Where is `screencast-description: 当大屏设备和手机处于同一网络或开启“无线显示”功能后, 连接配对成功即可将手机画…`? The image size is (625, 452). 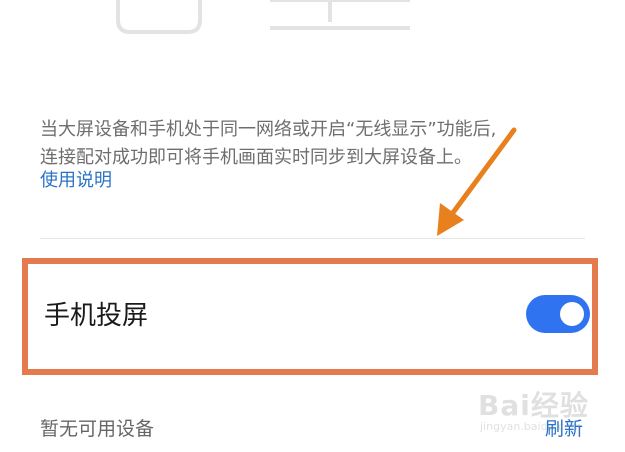
screencast-description: 当大屏设备和手机处于同一网络或开启“无线显示”功能后, 连接配对成功即可将手机画… is located at coordinates (320, 144).